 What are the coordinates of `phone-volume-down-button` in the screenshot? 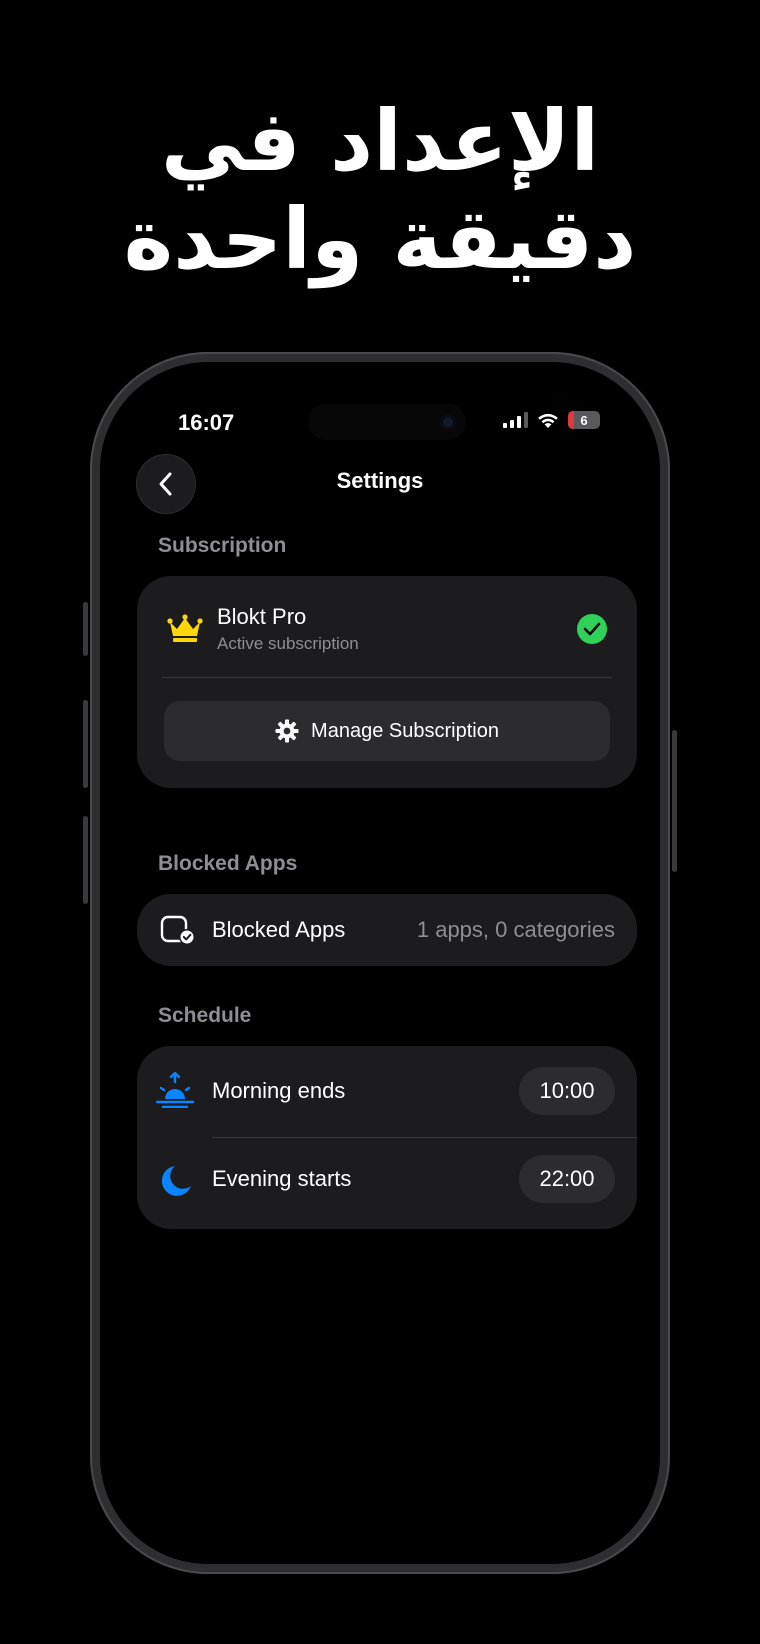 It's located at (85, 860).